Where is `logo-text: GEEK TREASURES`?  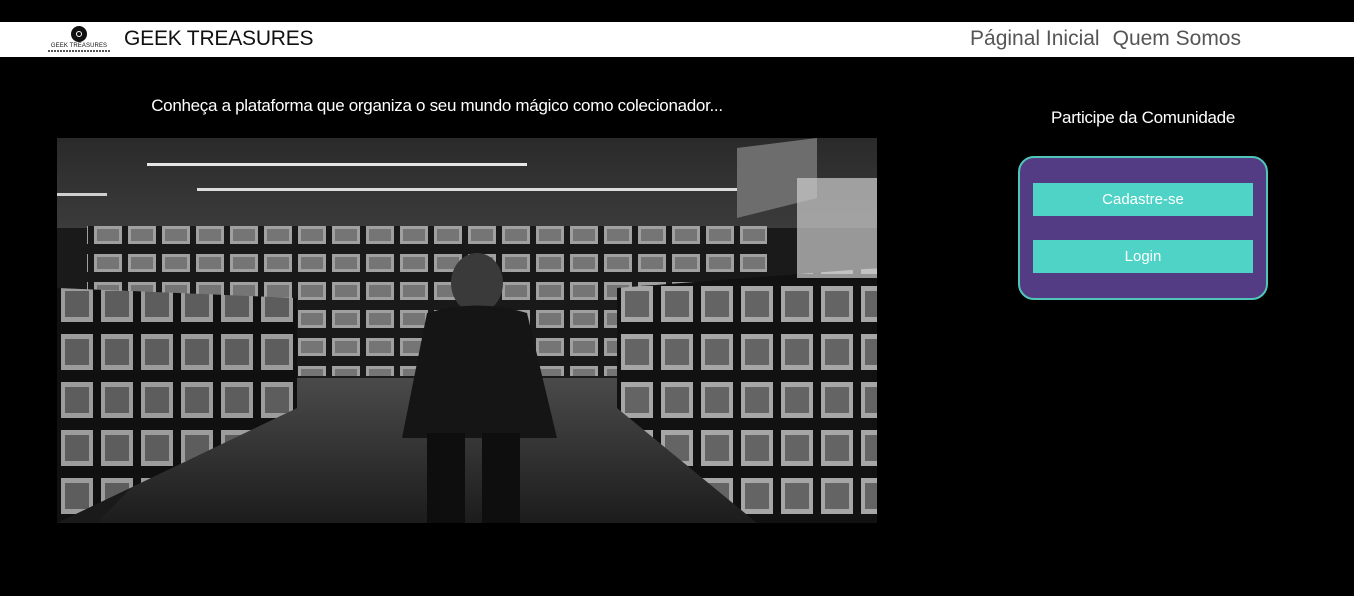 logo-text: GEEK TREASURES is located at coordinates (79, 46).